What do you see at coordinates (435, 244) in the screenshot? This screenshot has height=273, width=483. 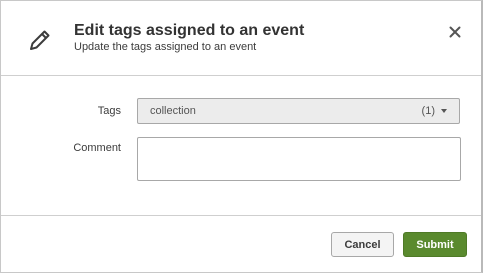 I see `submit-button: Submit` at bounding box center [435, 244].